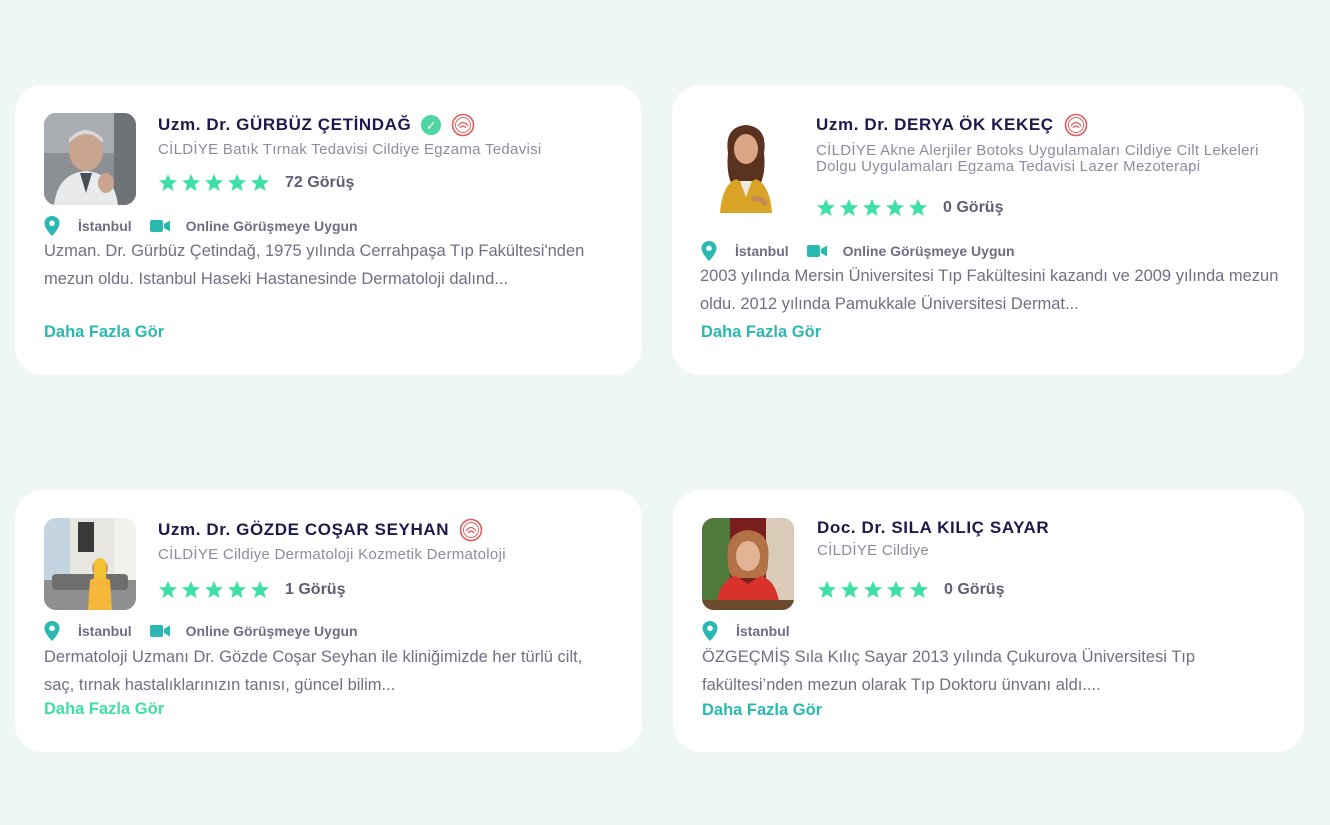 The height and width of the screenshot is (825, 1330). I want to click on doctor-name: Uzm. Dr. GÖZDE COŞAR SEYHAN, so click(303, 530).